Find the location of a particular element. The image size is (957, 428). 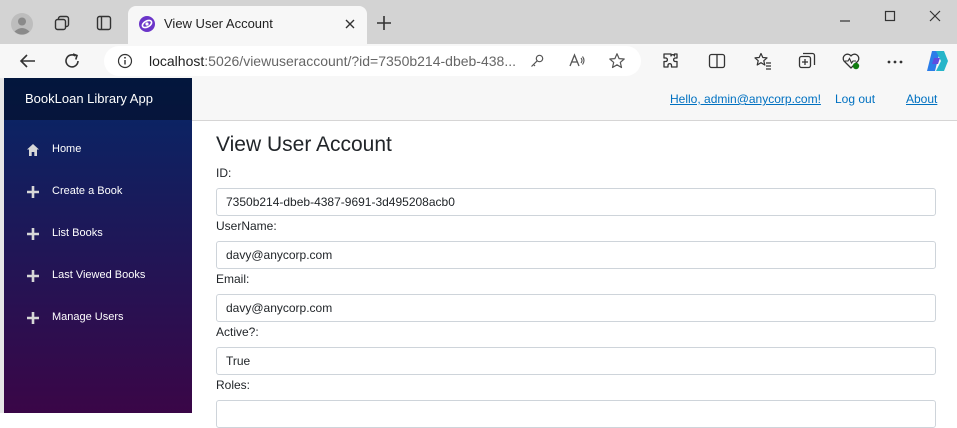

favorite-star-icon is located at coordinates (617, 61).